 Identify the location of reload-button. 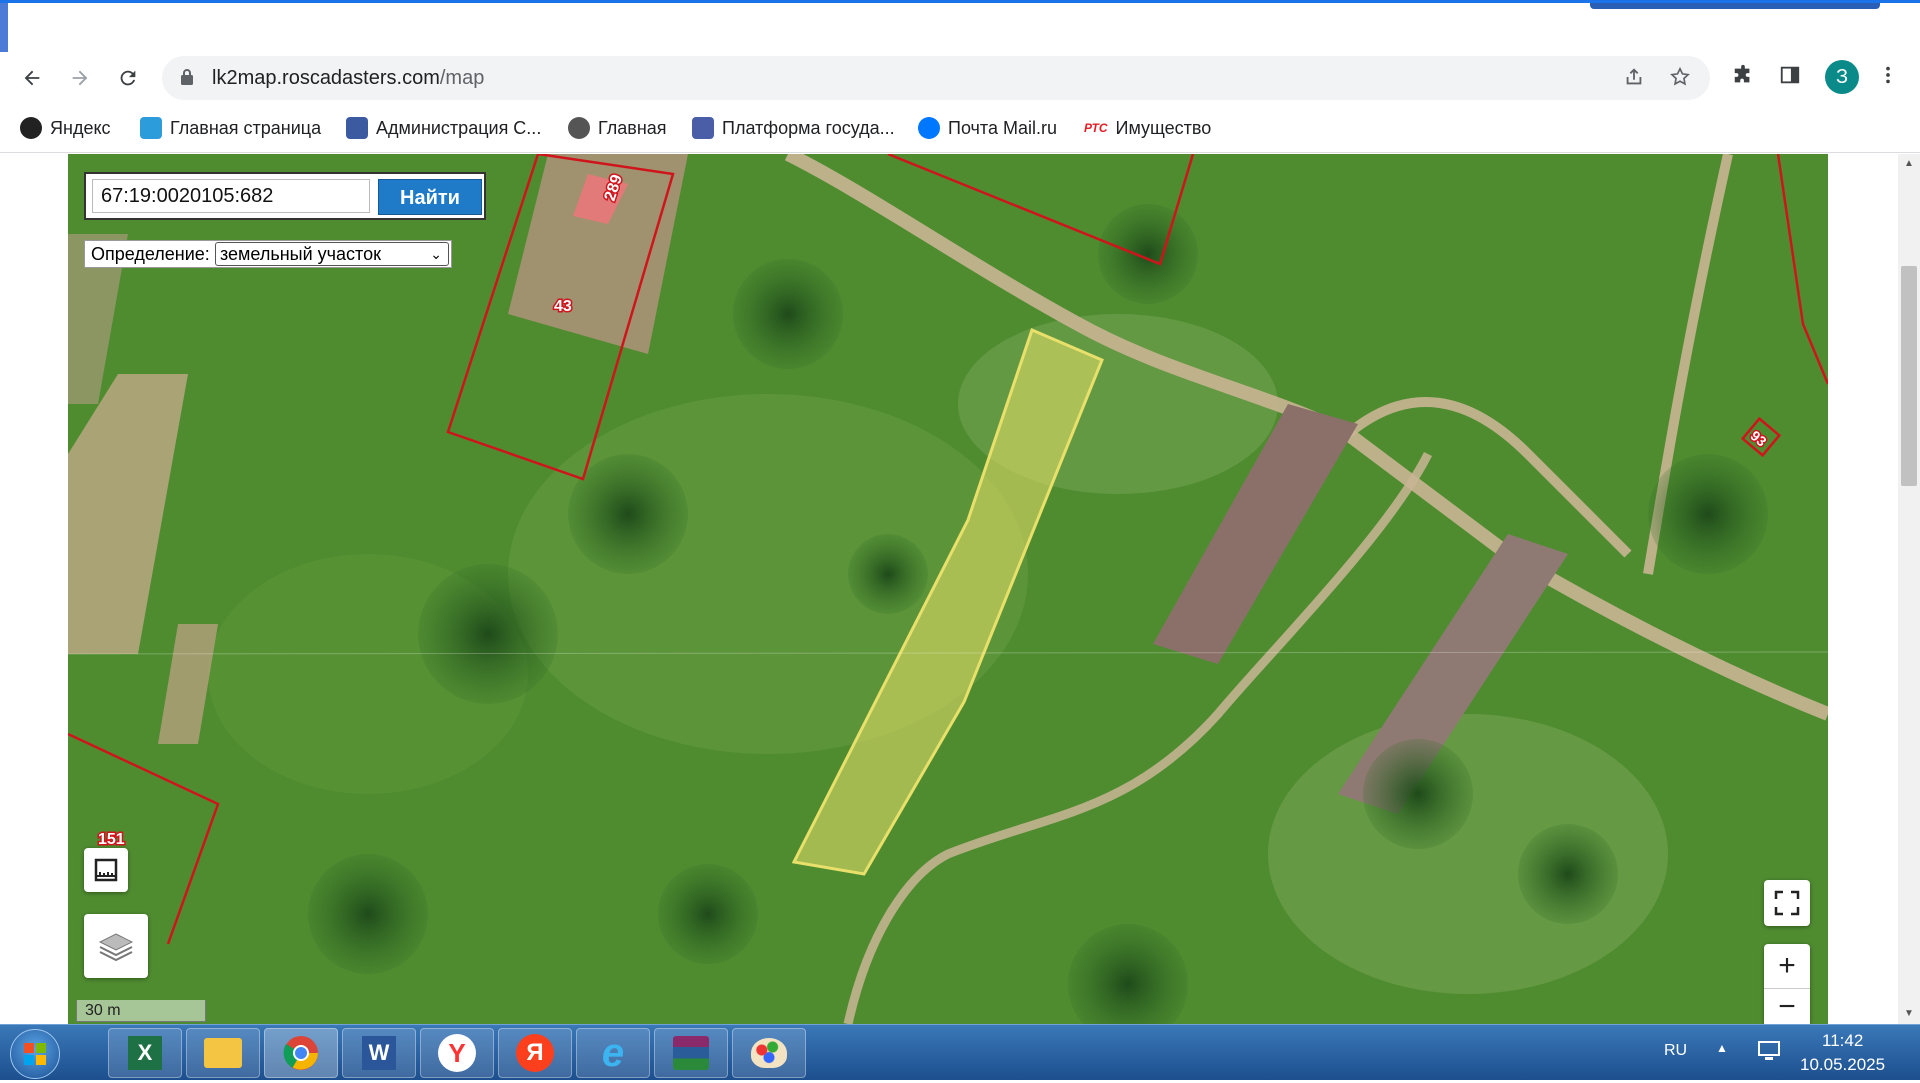
(128, 78).